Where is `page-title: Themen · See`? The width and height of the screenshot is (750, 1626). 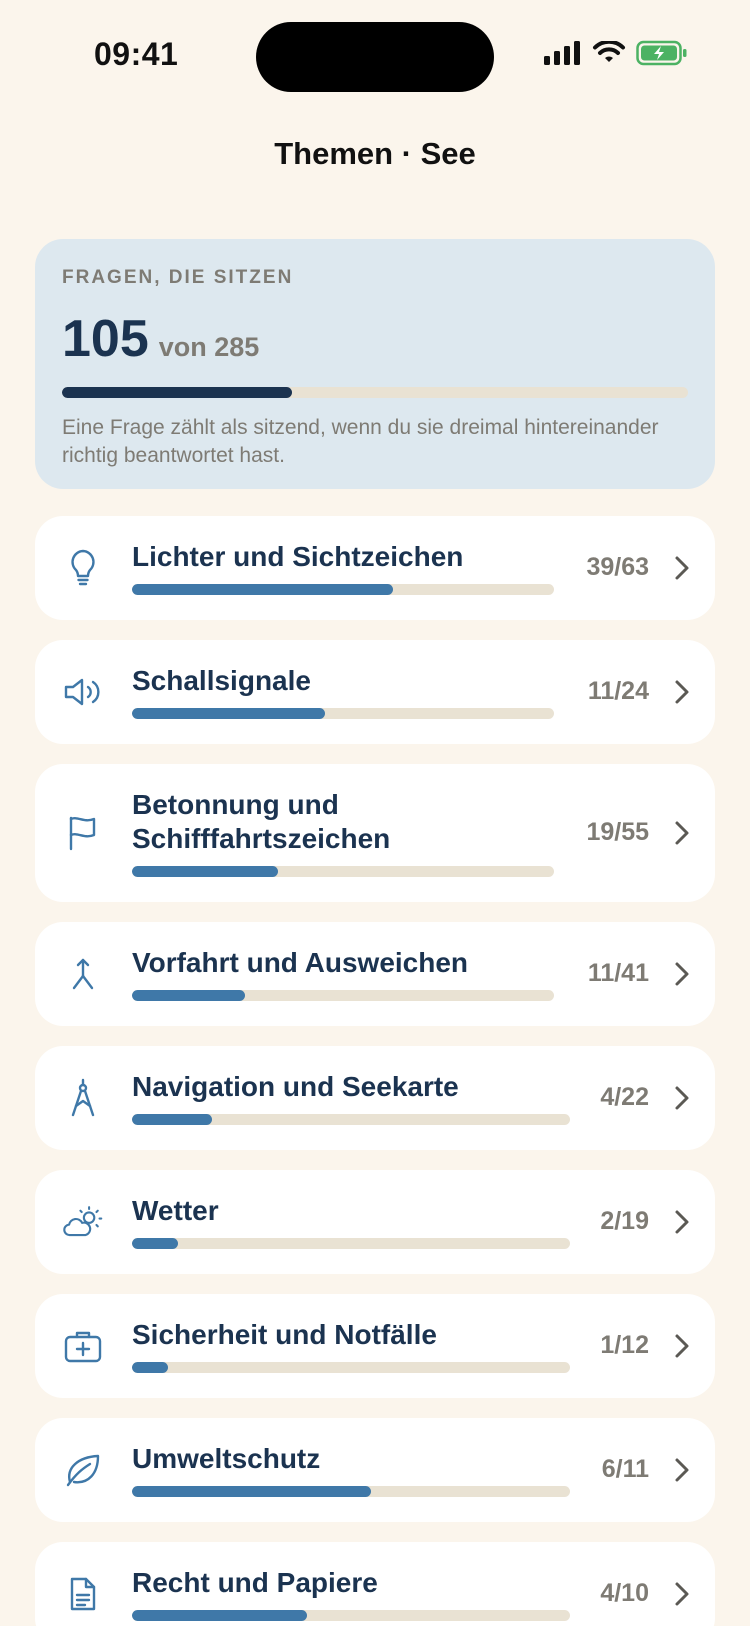 page-title: Themen · See is located at coordinates (375, 153).